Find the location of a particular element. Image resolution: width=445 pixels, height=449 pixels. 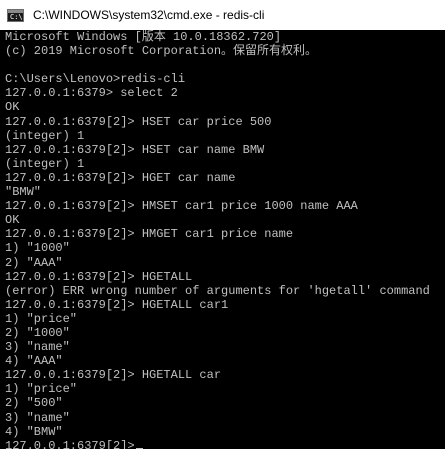

active-prompt-line: 127.0.0.1:6379[2]> is located at coordinates (225, 444).